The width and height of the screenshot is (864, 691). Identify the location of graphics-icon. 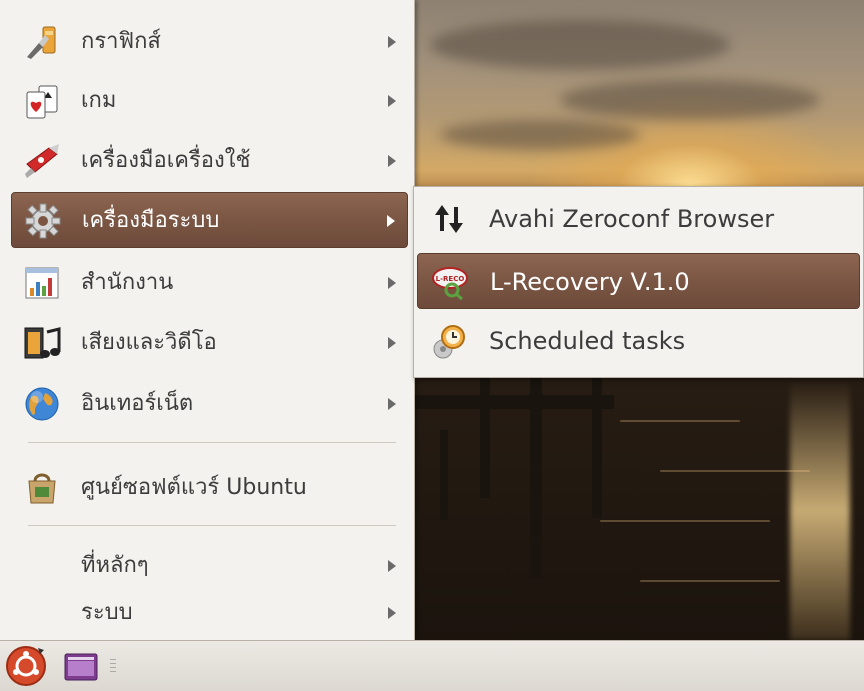
(41, 42).